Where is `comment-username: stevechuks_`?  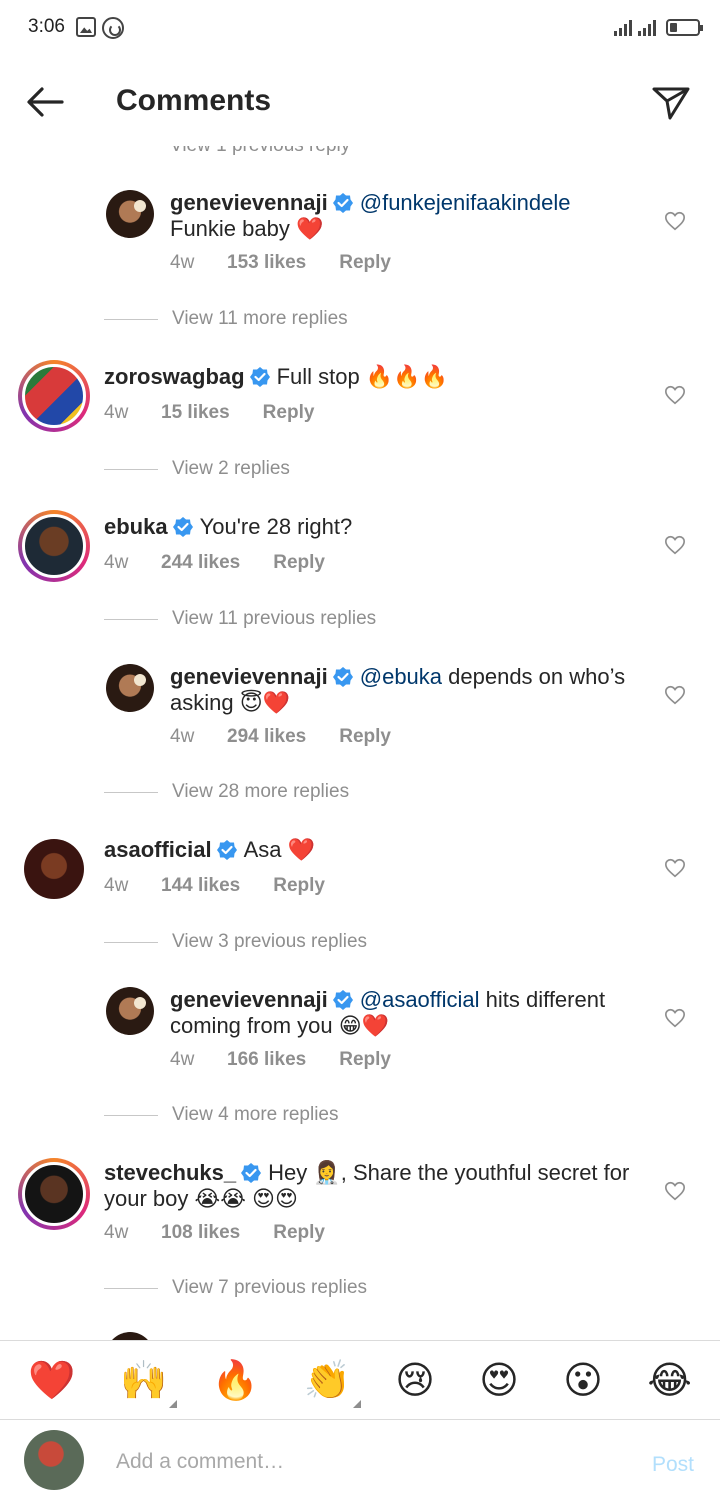 comment-username: stevechuks_ is located at coordinates (170, 1172).